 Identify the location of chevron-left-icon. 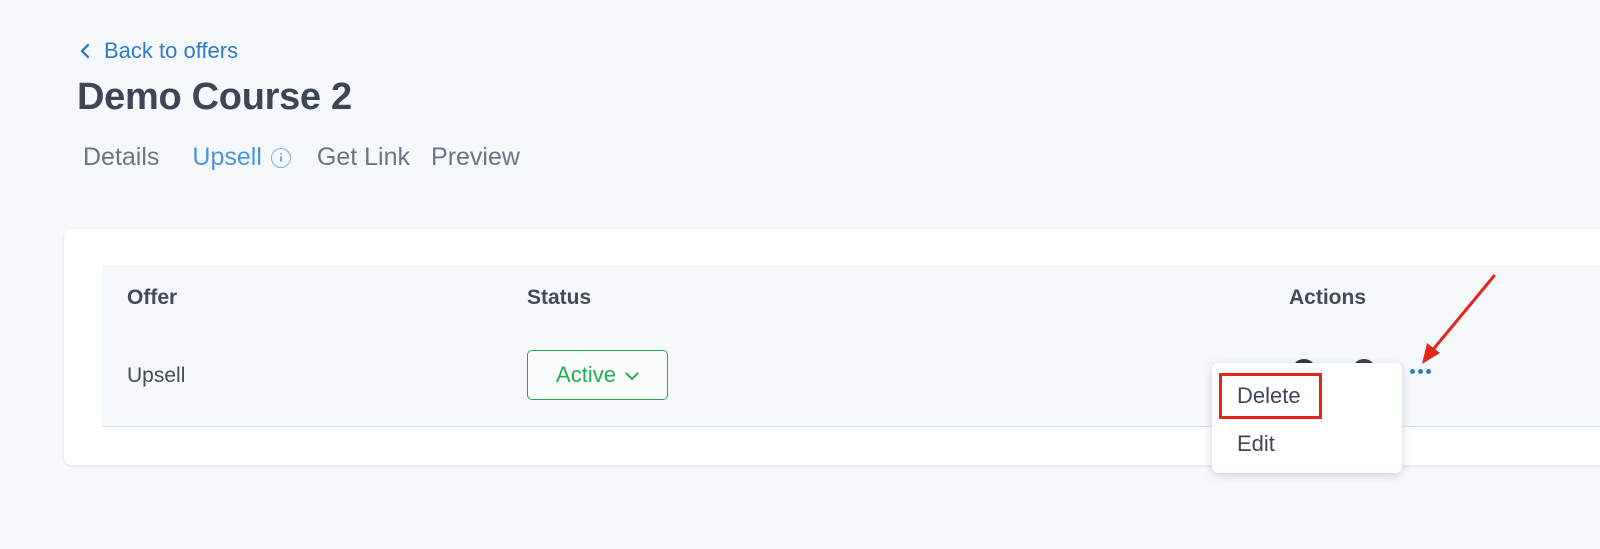
(85, 51).